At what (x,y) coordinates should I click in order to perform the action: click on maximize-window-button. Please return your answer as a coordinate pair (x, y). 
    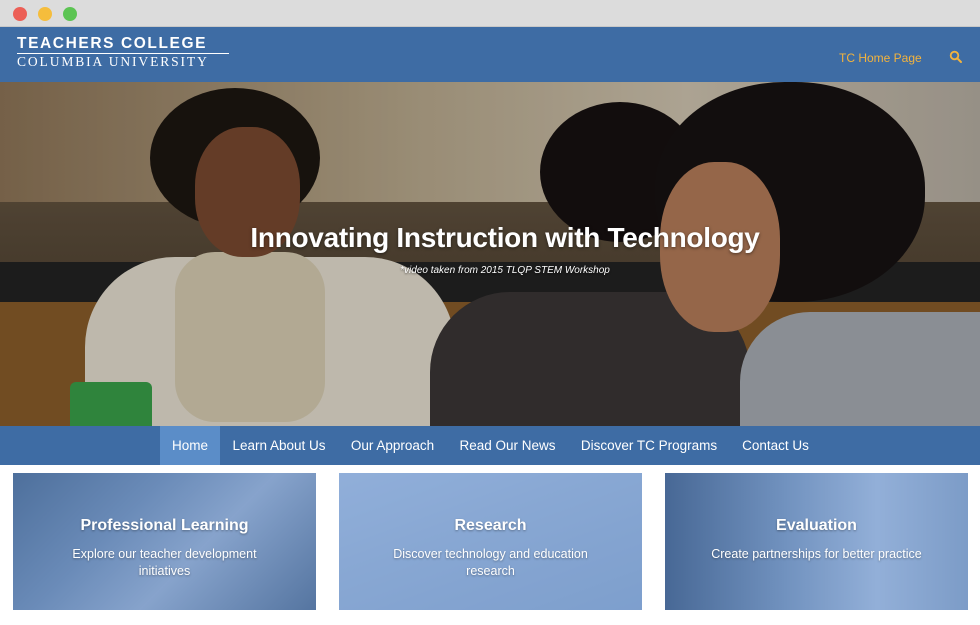
    Looking at the image, I should click on (70, 14).